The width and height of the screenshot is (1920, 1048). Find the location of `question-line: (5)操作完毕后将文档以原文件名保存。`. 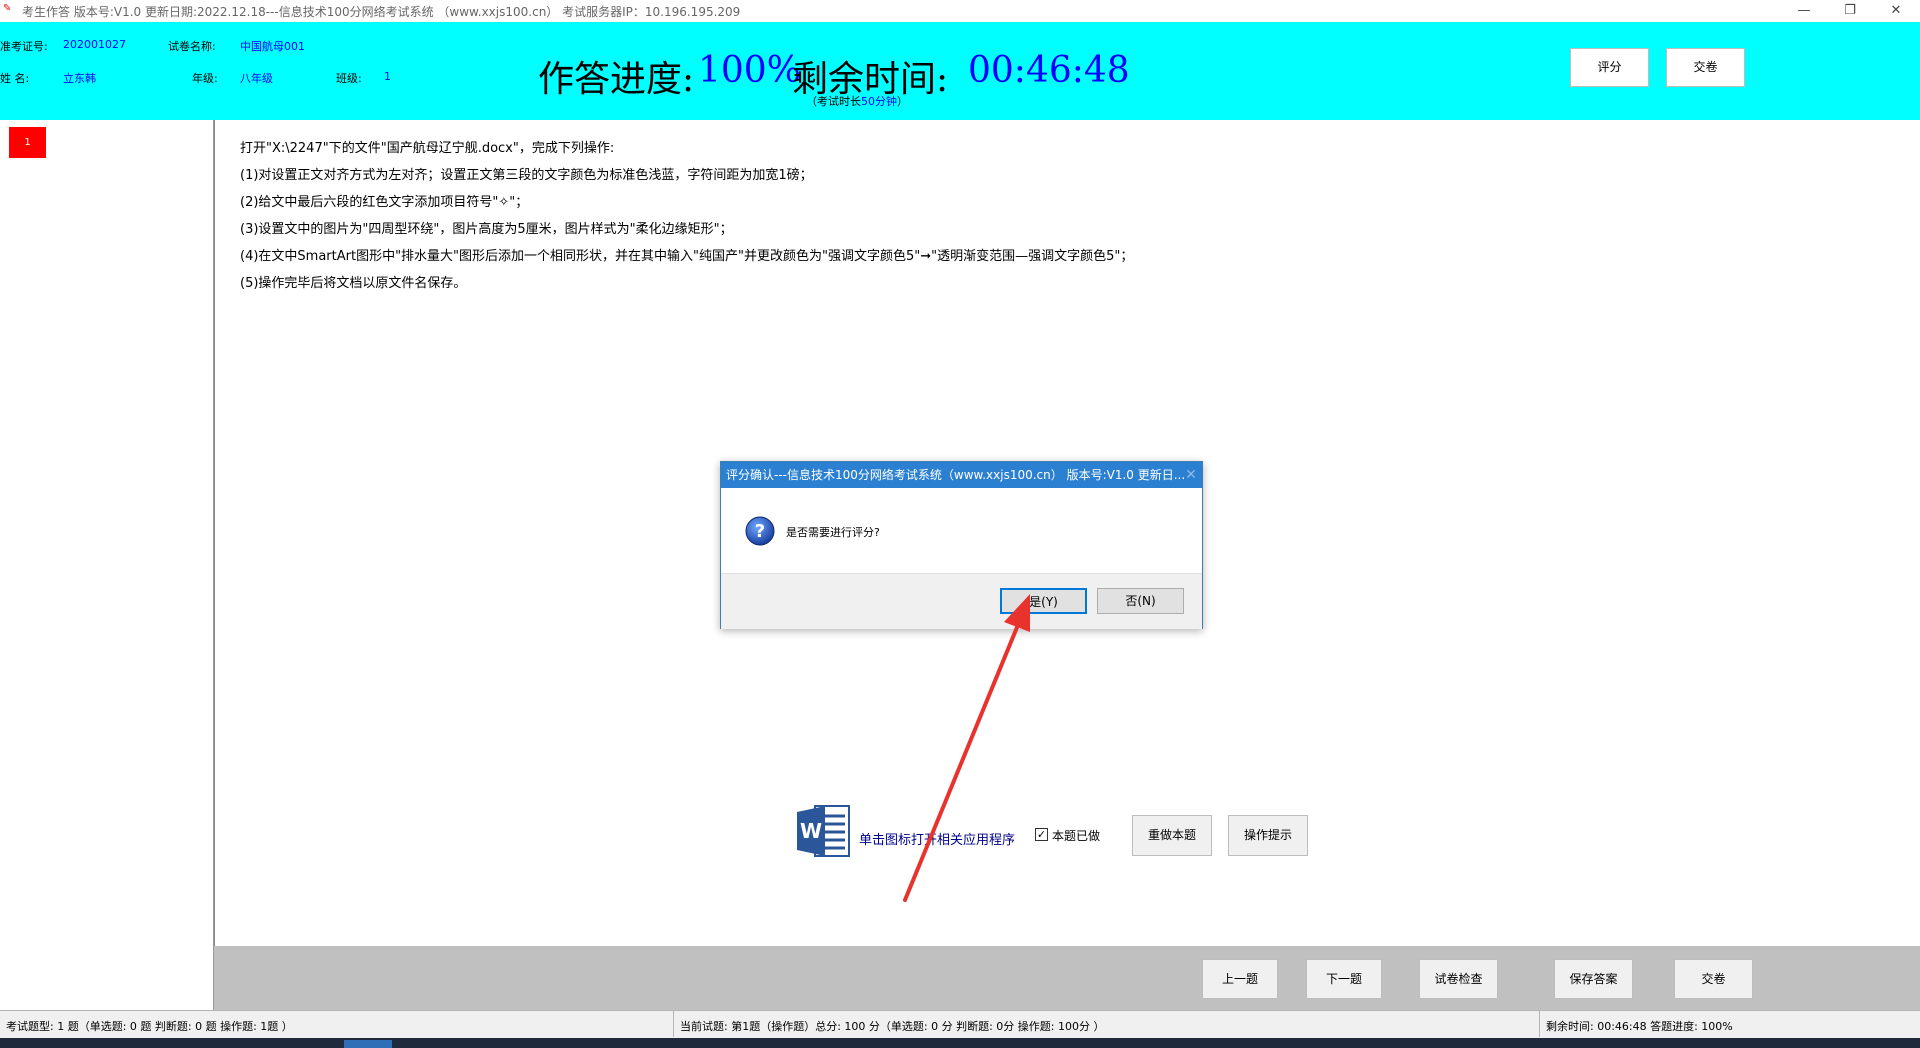

question-line: (5)操作完毕后将文档以原文件名保存。 is located at coordinates (353, 283).